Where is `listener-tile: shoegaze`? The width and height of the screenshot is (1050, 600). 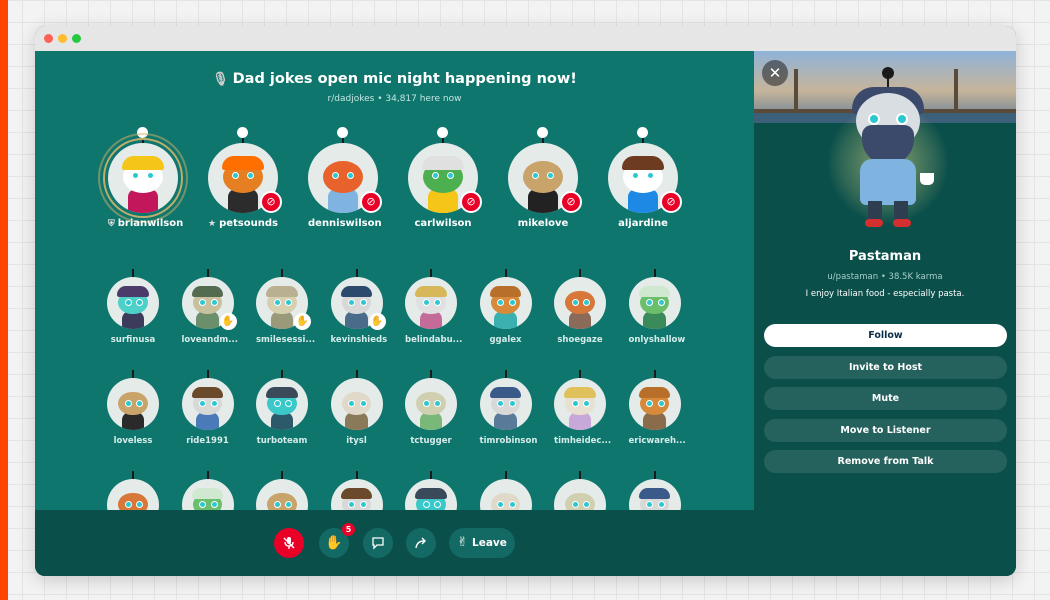 listener-tile: shoegaze is located at coordinates (580, 308).